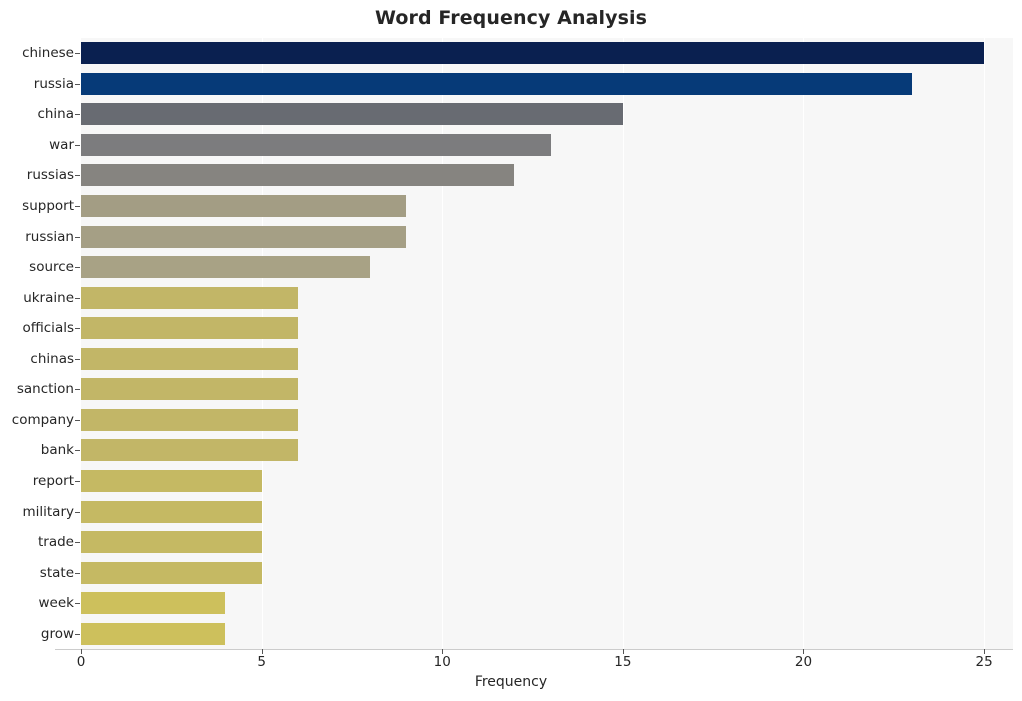 The width and height of the screenshot is (1022, 701). I want to click on chart-title: Word Frequency Analysis, so click(511, 18).